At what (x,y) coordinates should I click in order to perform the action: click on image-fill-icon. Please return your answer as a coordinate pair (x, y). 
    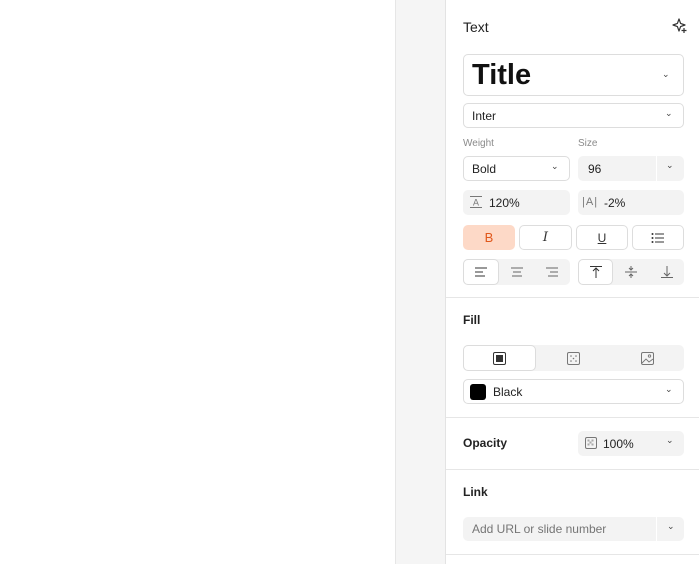
    Looking at the image, I should click on (647, 358).